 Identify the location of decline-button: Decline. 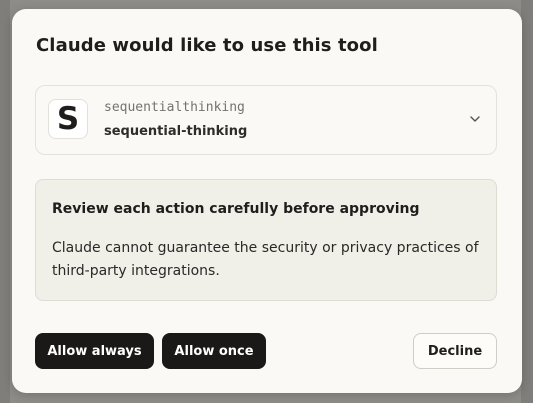
(455, 351).